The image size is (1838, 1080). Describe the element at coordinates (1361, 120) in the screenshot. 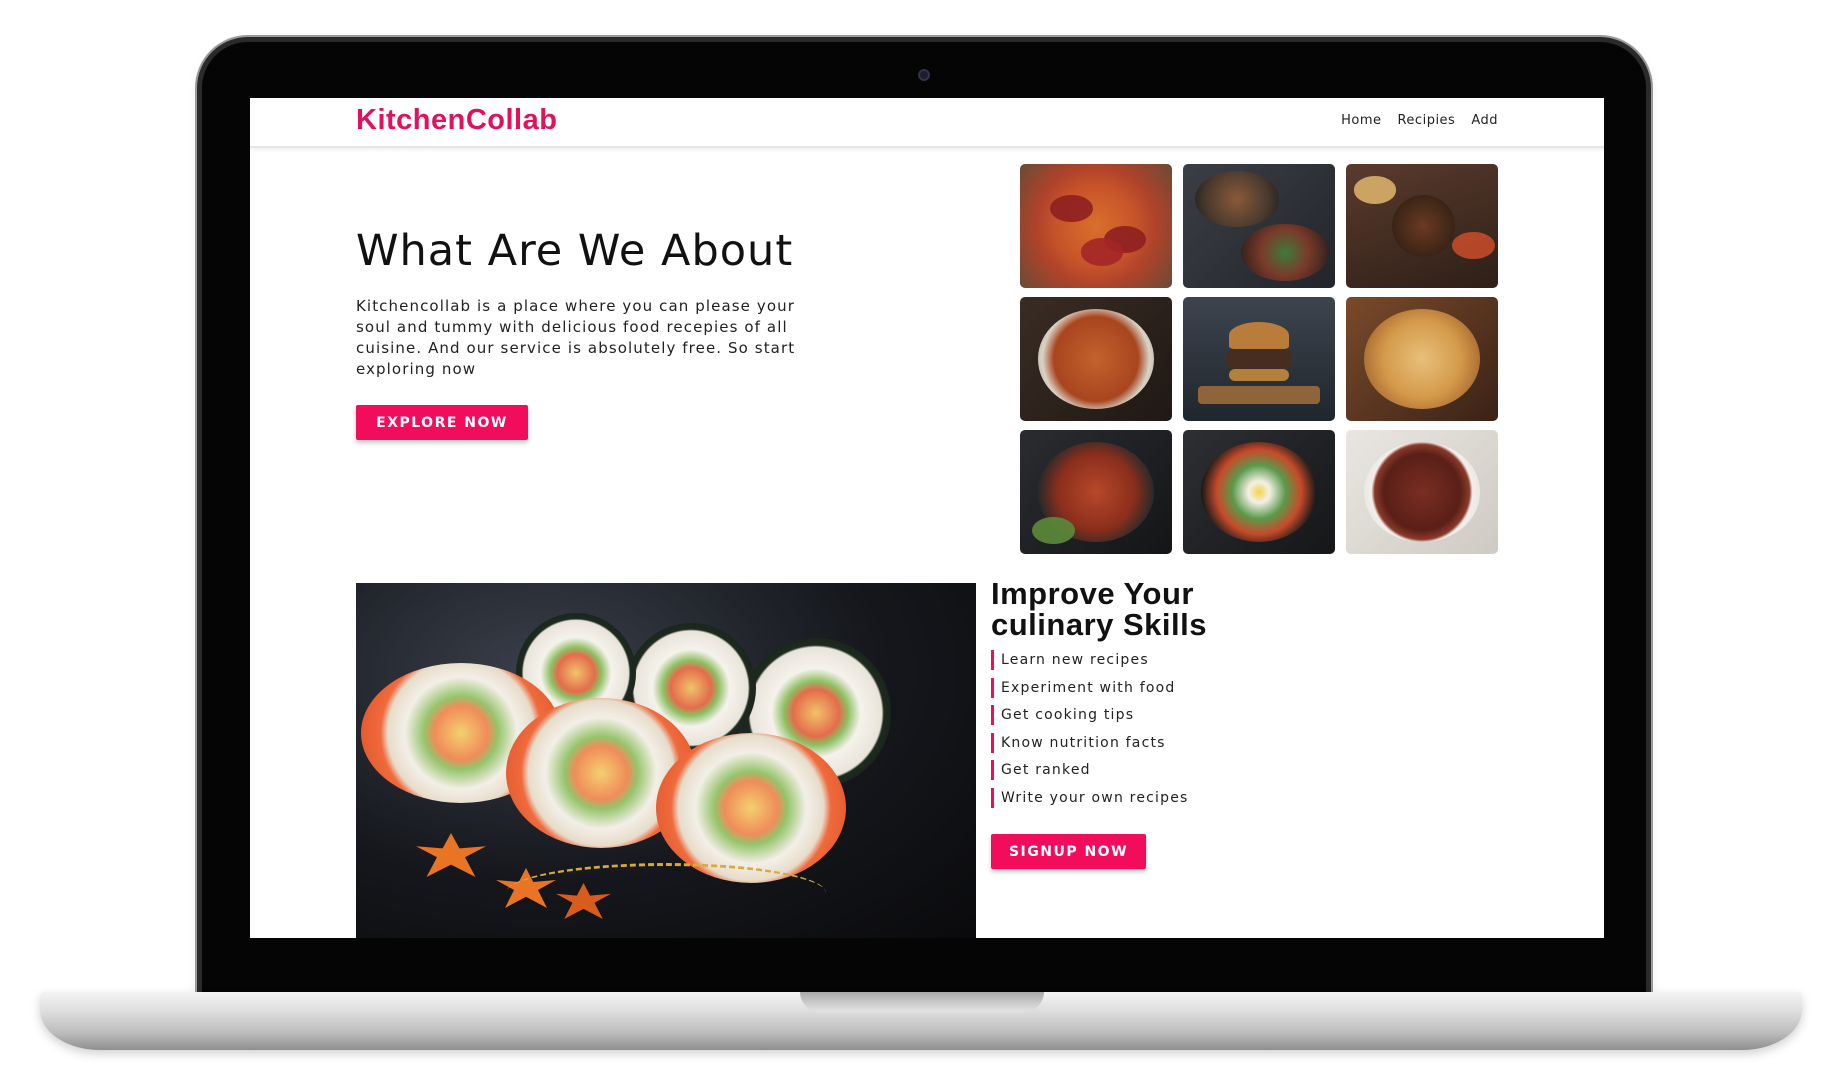

I see `nav-home: Home` at that location.